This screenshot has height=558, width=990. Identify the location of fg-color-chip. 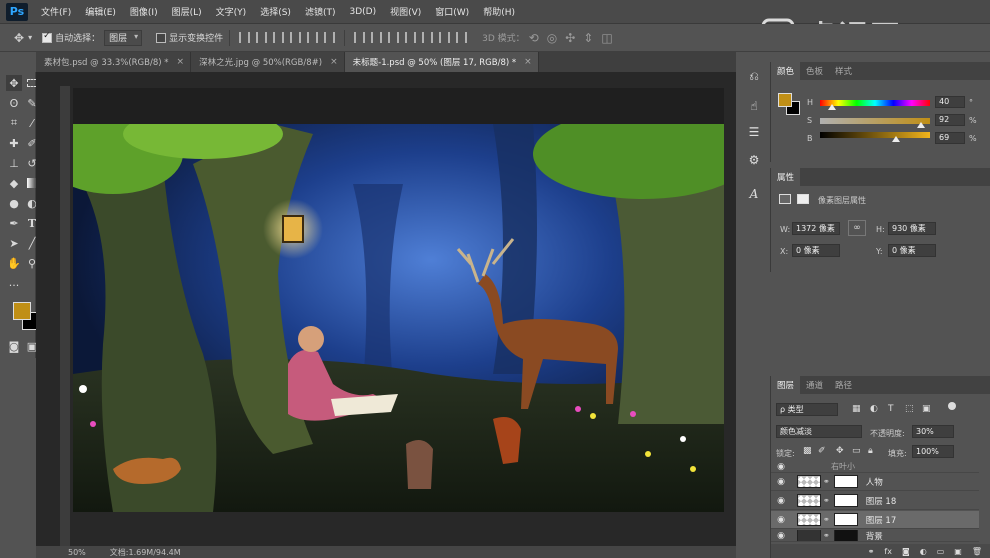
(785, 100).